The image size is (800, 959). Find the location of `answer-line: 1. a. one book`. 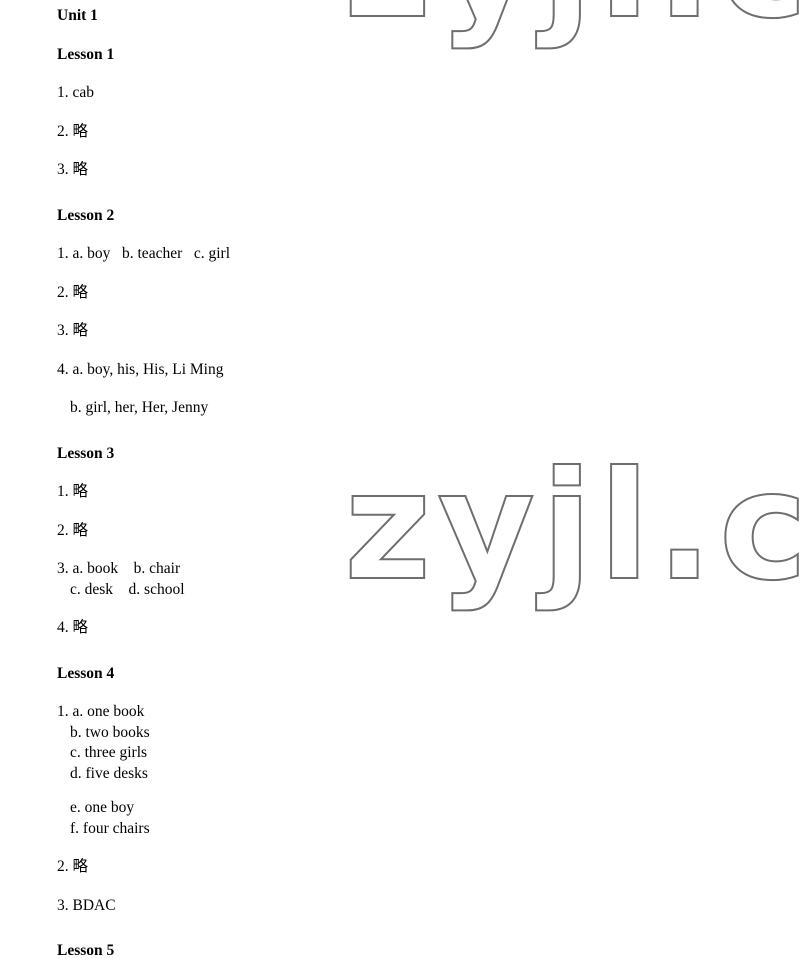

answer-line: 1. a. one book is located at coordinates (101, 711).